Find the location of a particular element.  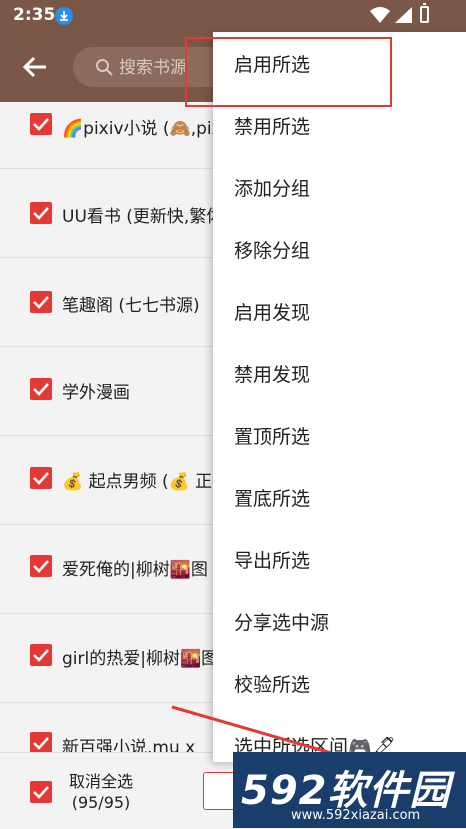

menu-label: 分享选中源 is located at coordinates (282, 623).